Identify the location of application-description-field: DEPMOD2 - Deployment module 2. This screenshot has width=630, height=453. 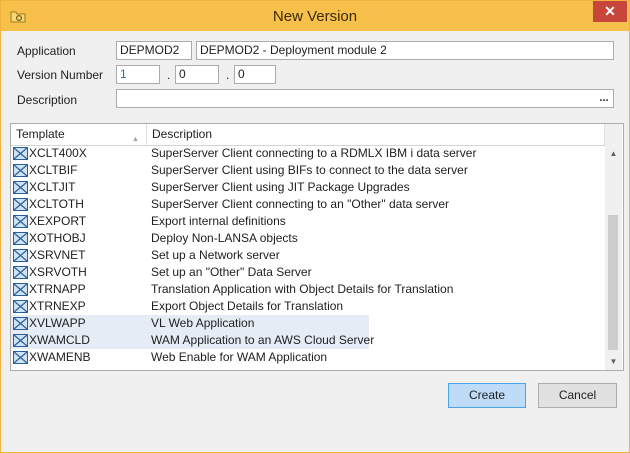
(405, 50).